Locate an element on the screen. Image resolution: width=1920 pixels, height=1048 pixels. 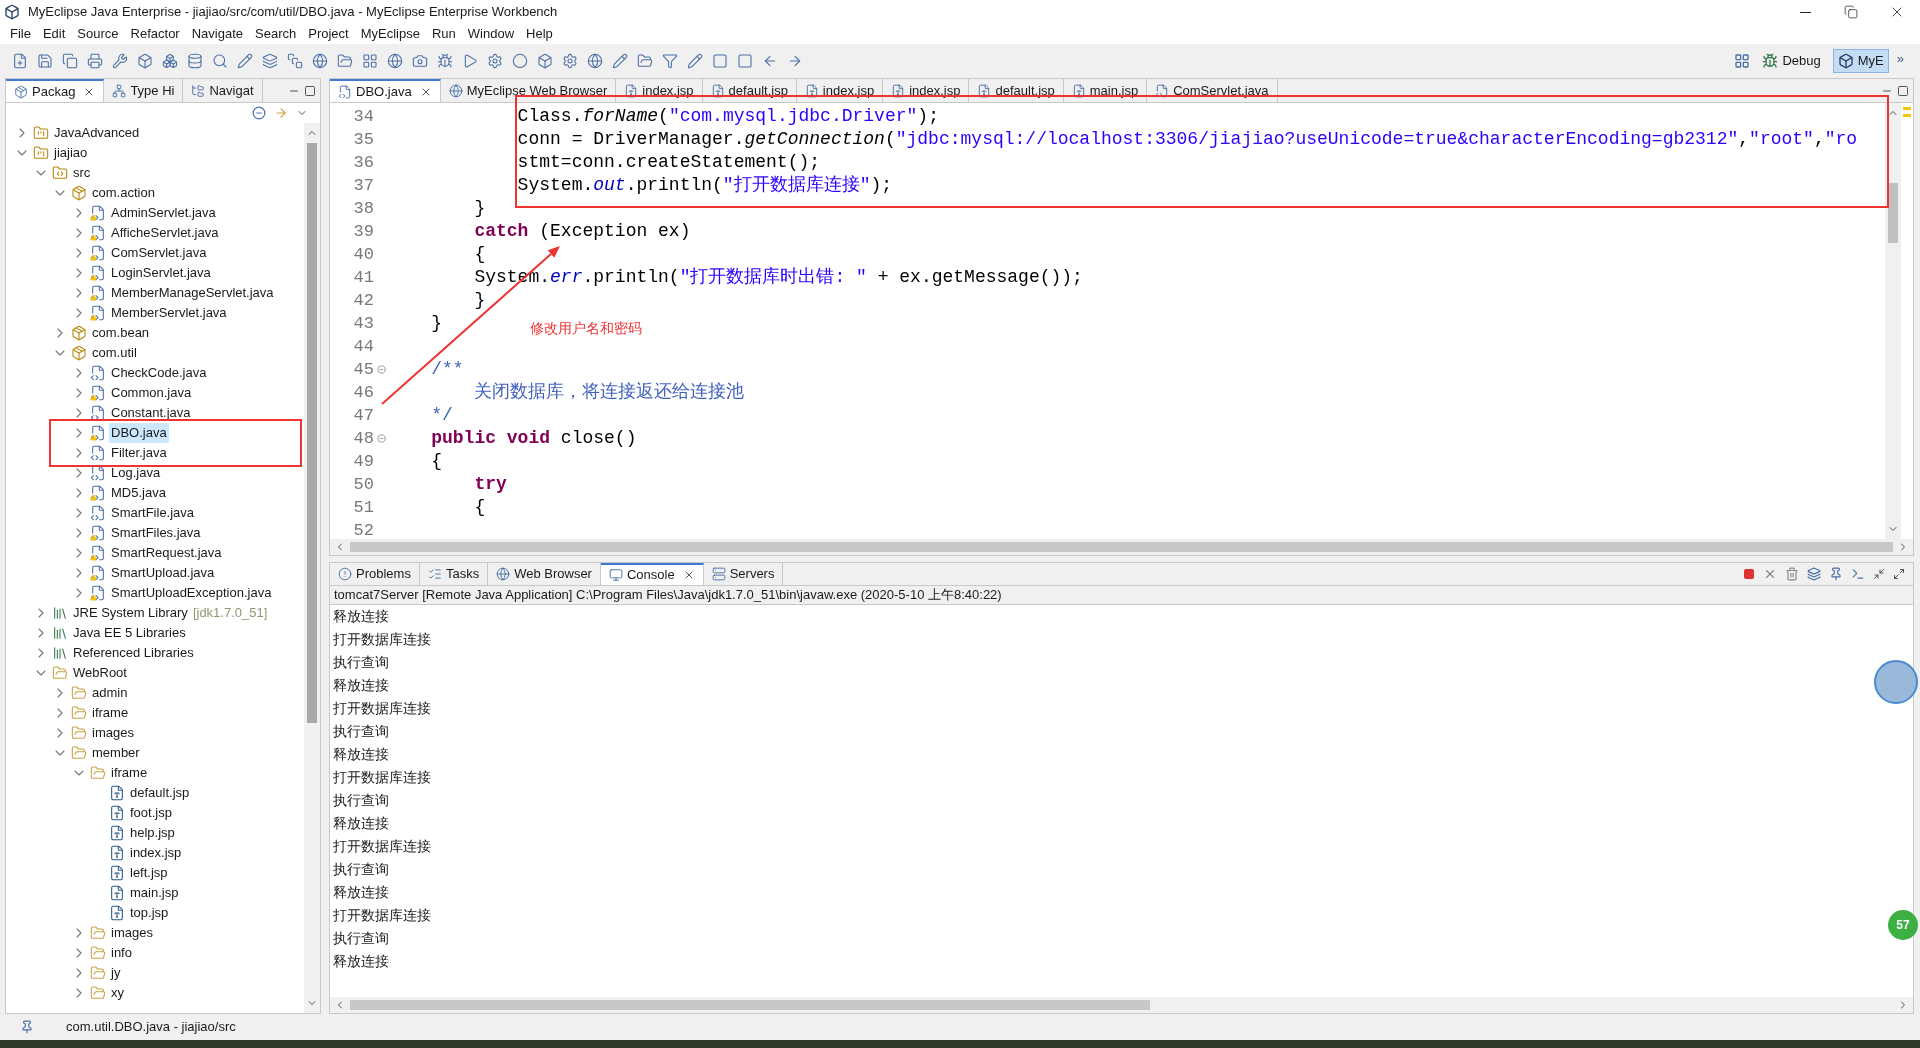
clear-console-icon is located at coordinates (1792, 574).